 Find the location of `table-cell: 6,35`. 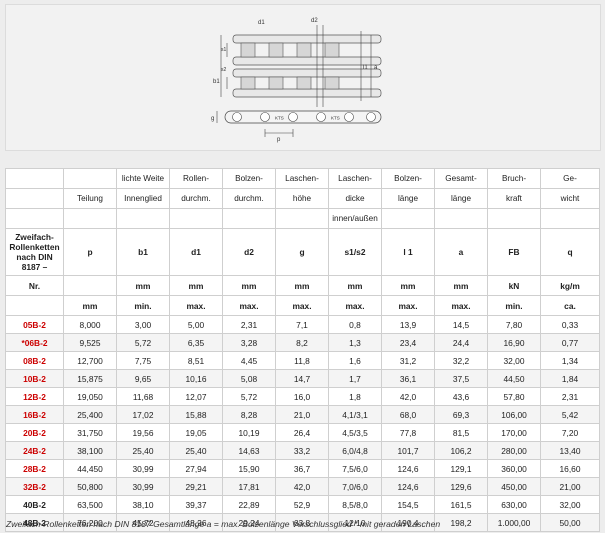

table-cell: 6,35 is located at coordinates (196, 342).